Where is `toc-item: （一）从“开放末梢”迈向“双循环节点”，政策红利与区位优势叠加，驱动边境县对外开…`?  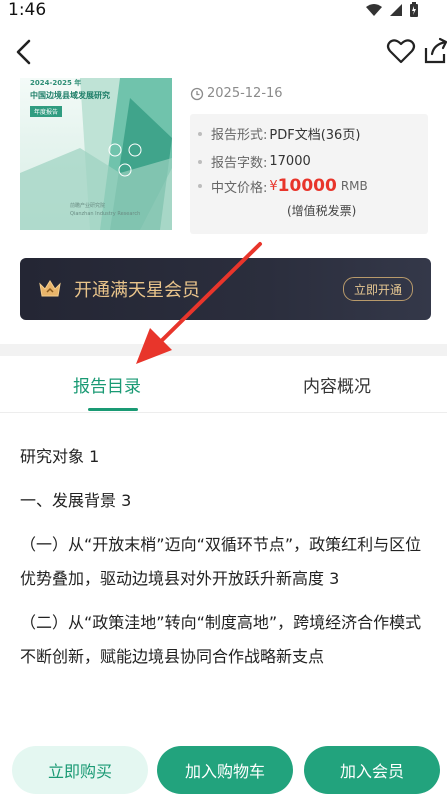 toc-item: （一）从“开放末梢”迈向“双循环节点”，政策红利与区位优势叠加，驱动边境县对外开… is located at coordinates (227, 562).